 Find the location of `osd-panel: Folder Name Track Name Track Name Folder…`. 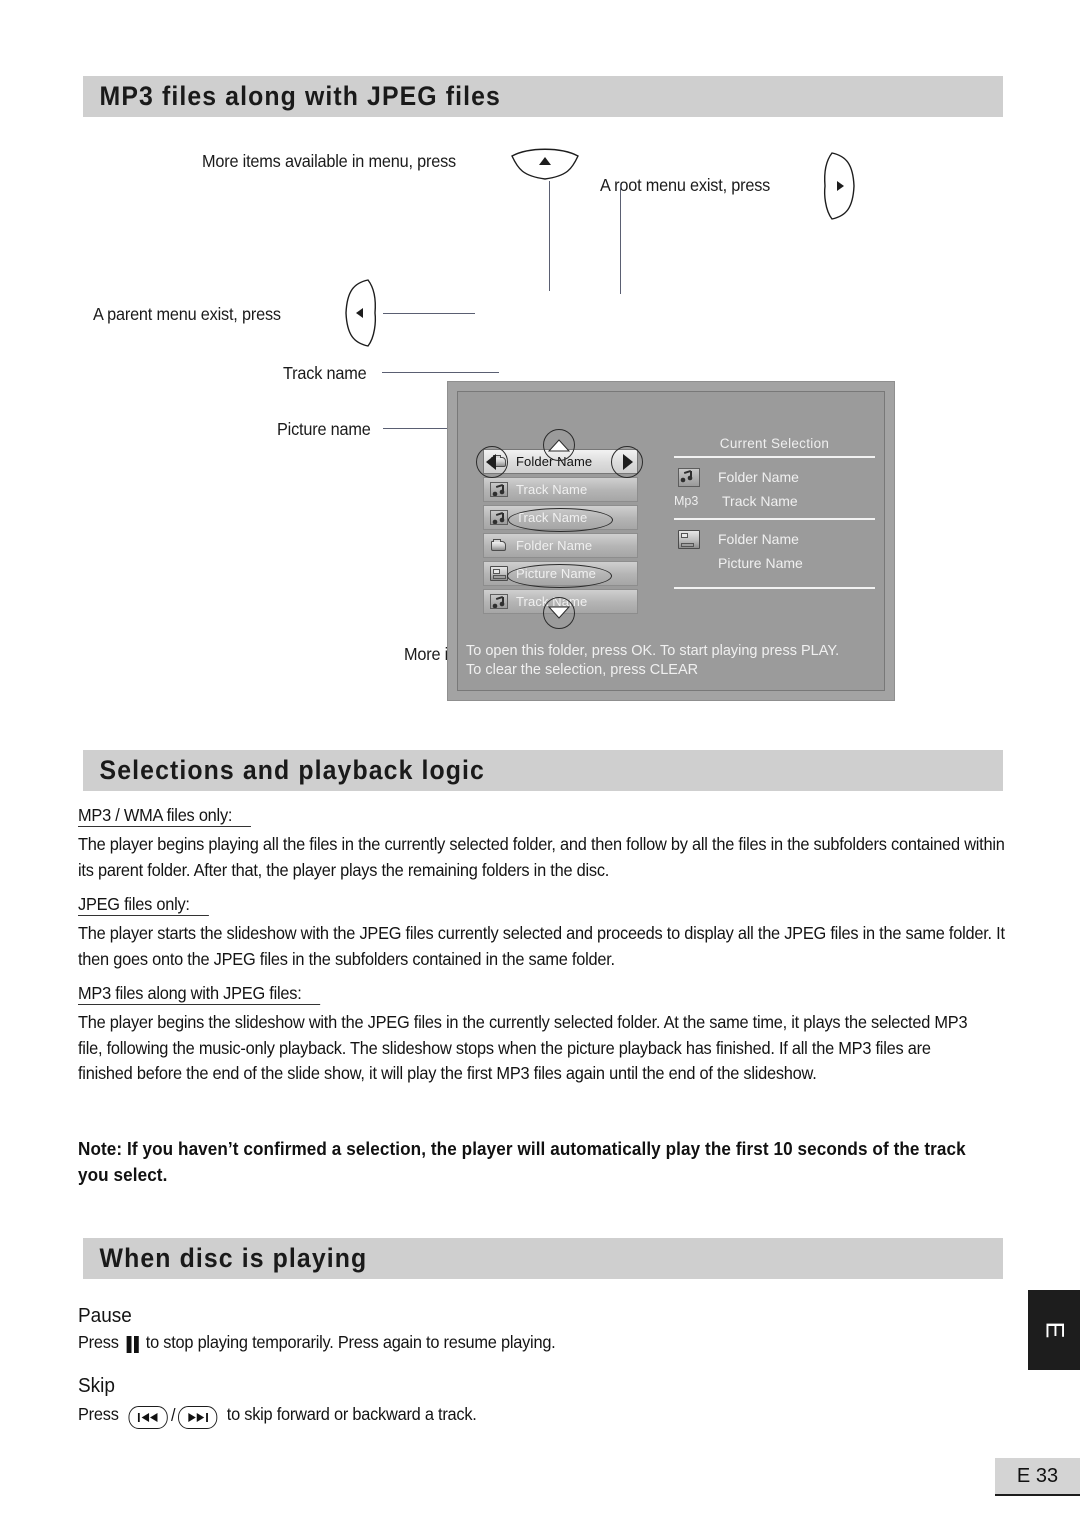

osd-panel: Folder Name Track Name Track Name Folder… is located at coordinates (671, 541).